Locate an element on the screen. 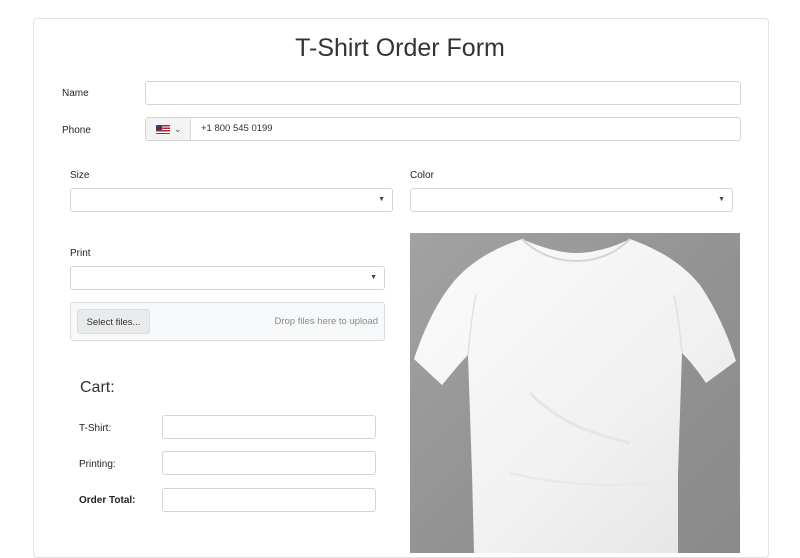  phone-value: +1 800 545 0199 is located at coordinates (237, 128).